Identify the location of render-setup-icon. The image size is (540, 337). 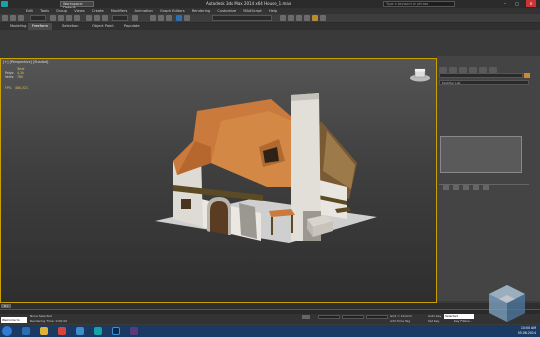
(307, 18).